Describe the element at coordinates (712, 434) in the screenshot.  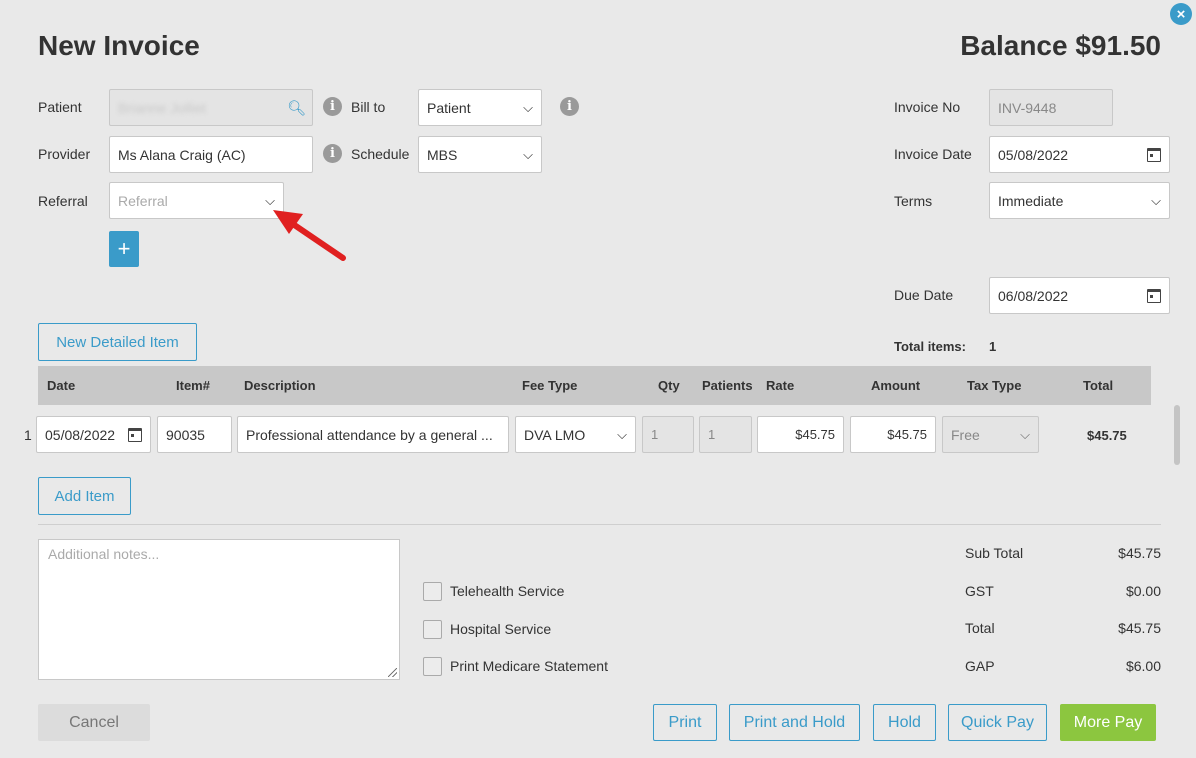
I see `row-patients-value: 1` at that location.